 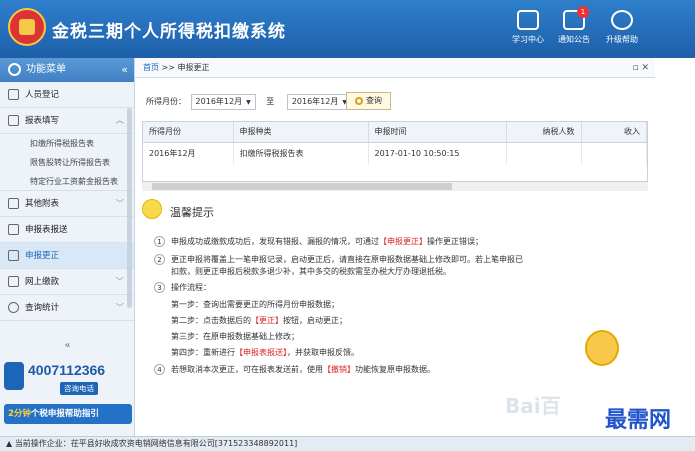 What do you see at coordinates (79, 388) in the screenshot?
I see `hotline-label: 咨询电话` at bounding box center [79, 388].